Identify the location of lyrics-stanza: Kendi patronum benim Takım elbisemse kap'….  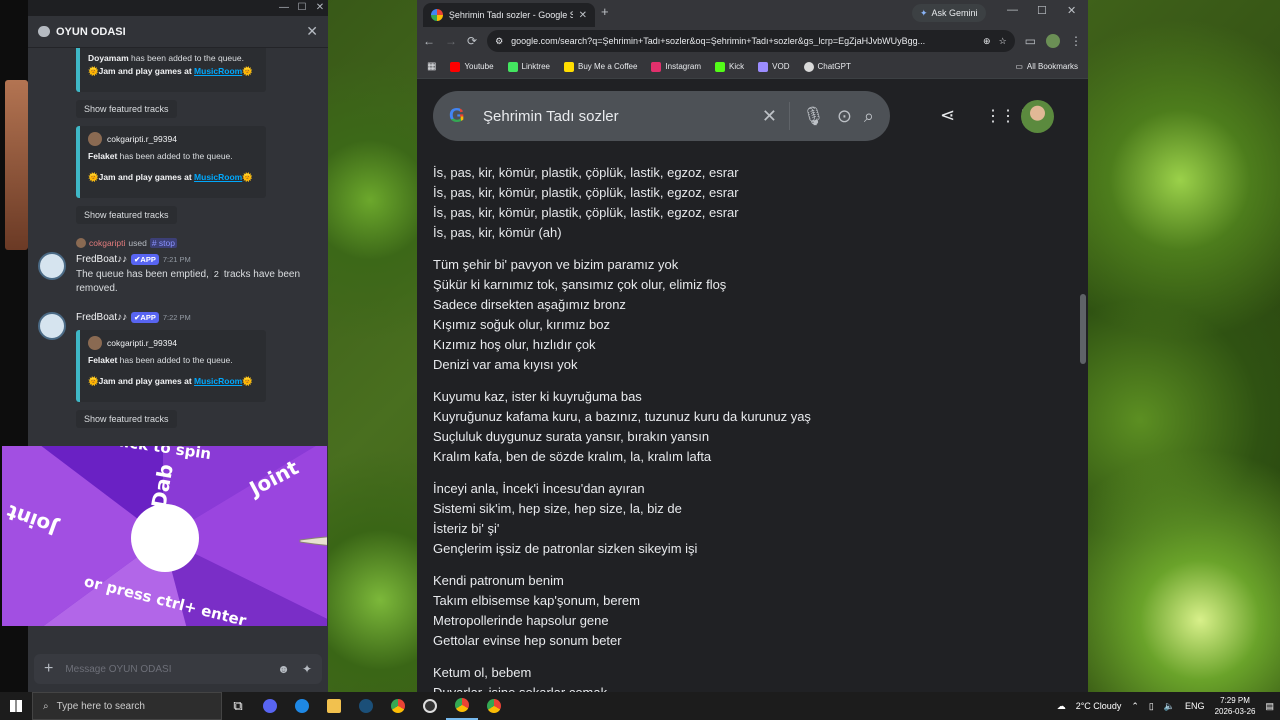
(622, 611).